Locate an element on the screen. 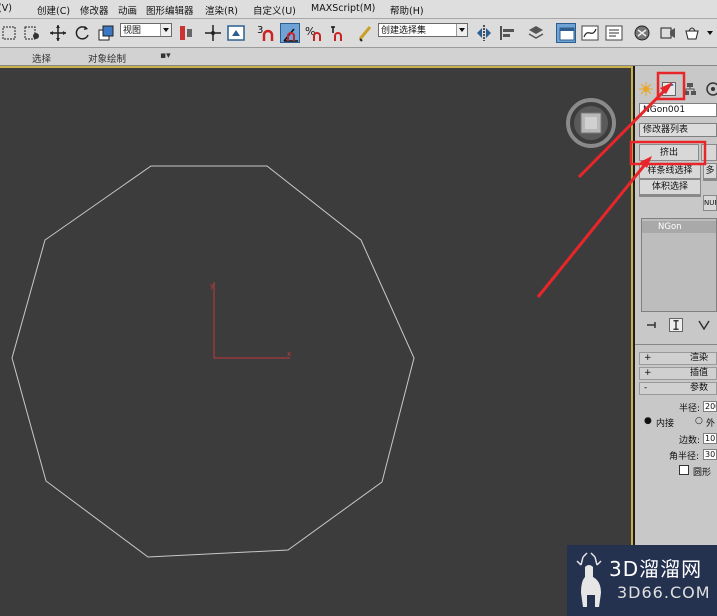 The height and width of the screenshot is (616, 717). move-icon is located at coordinates (58, 33).